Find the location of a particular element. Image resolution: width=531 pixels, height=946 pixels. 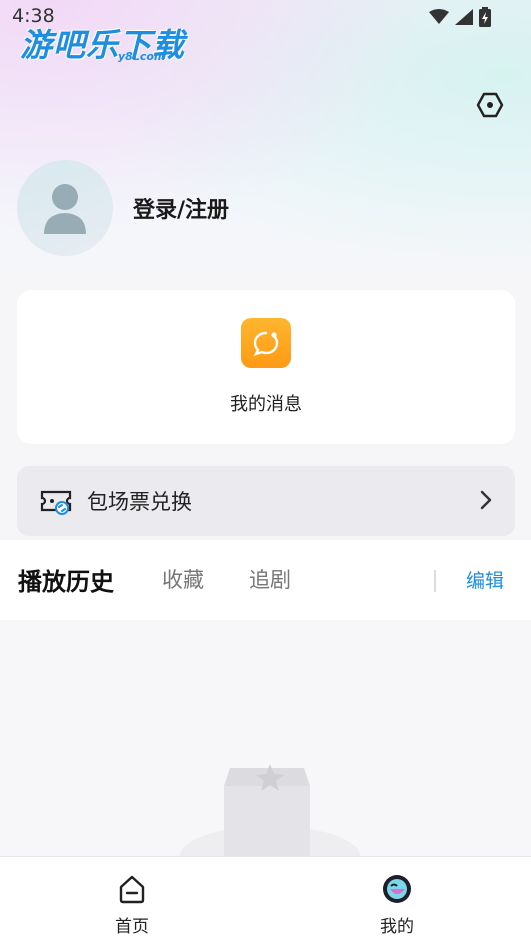

message-icon is located at coordinates (266, 343).